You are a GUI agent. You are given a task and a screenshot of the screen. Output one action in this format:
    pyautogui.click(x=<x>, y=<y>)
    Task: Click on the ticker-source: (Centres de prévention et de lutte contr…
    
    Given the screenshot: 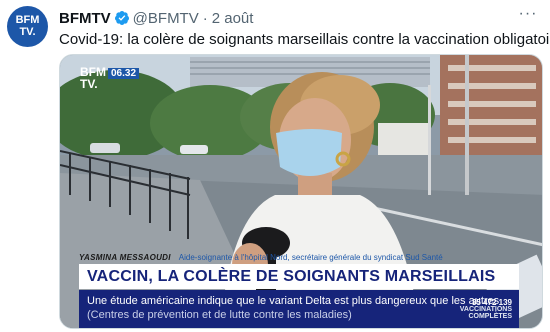 What is the action you would take?
    pyautogui.click(x=219, y=315)
    